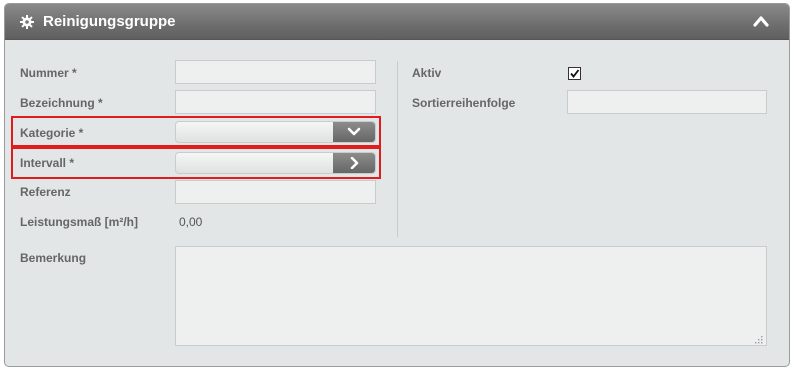 The height and width of the screenshot is (372, 793). I want to click on nummer-label: Nummer *, so click(48, 73).